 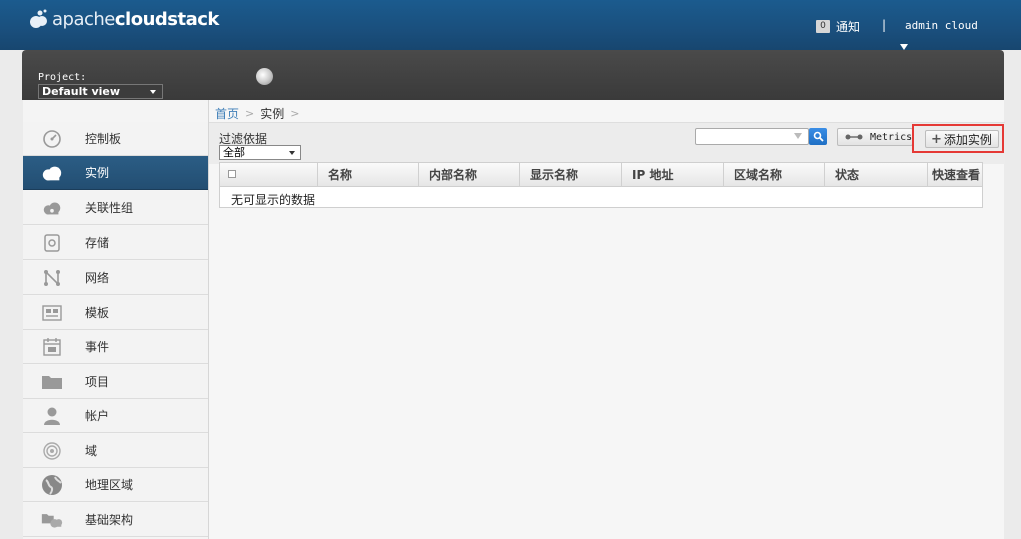 What do you see at coordinates (97, 416) in the screenshot?
I see `sidebar-item-label: 帐户` at bounding box center [97, 416].